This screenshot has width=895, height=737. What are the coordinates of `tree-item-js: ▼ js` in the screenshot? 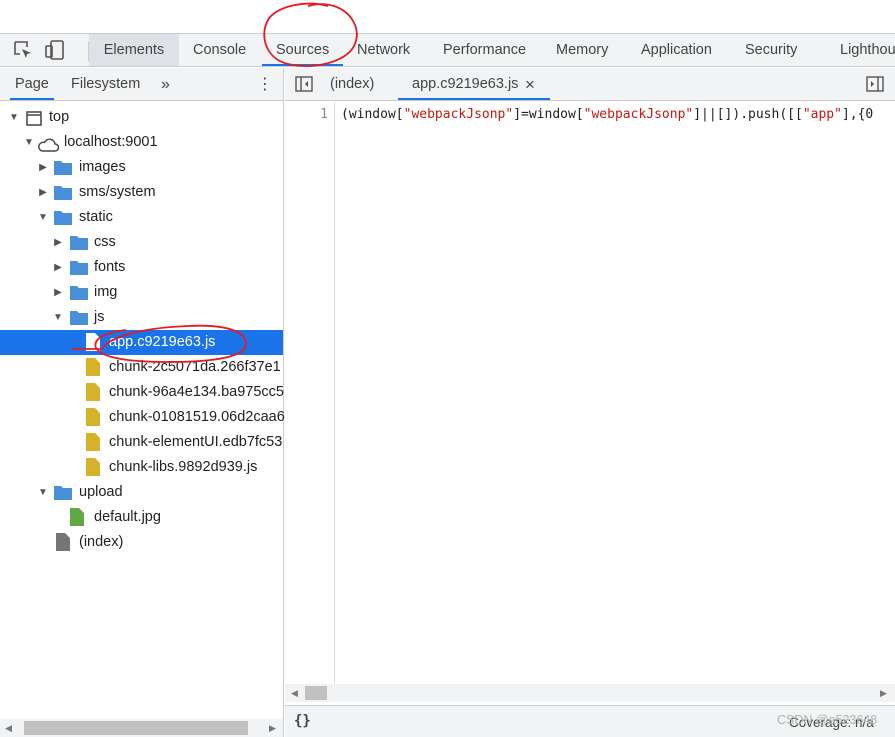 It's located at (141, 317).